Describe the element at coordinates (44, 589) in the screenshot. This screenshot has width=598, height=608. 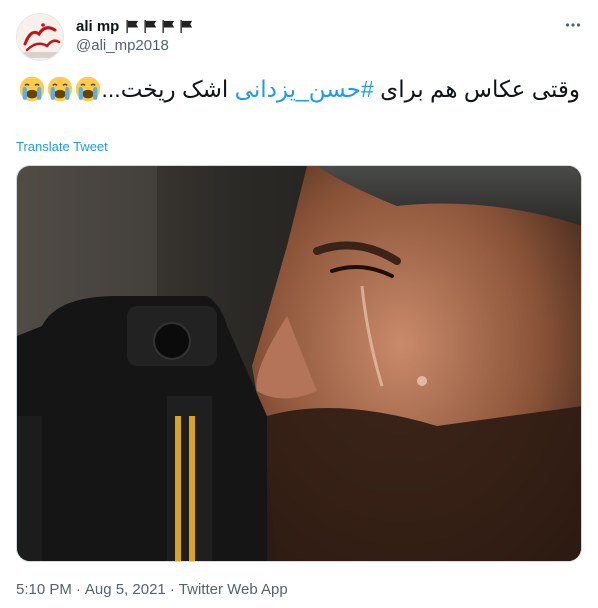
I see `tweet-time: 5:10 PM` at that location.